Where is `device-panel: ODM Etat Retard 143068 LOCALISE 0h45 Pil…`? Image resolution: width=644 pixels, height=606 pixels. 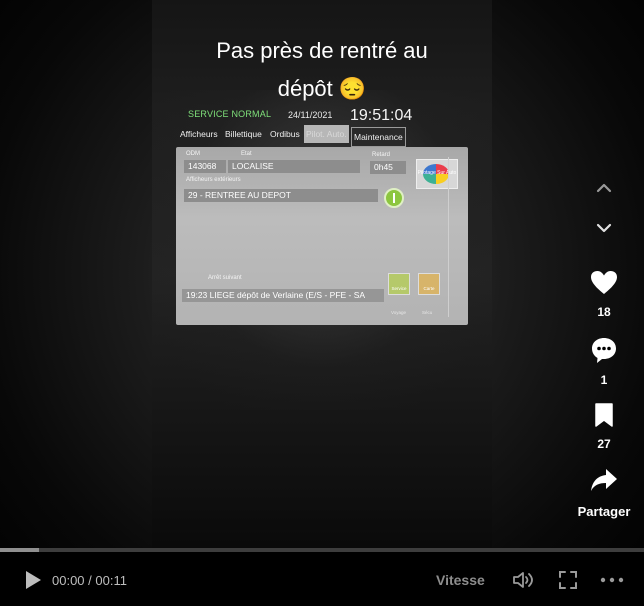 device-panel: ODM Etat Retard 143068 LOCALISE 0h45 Pil… is located at coordinates (322, 236).